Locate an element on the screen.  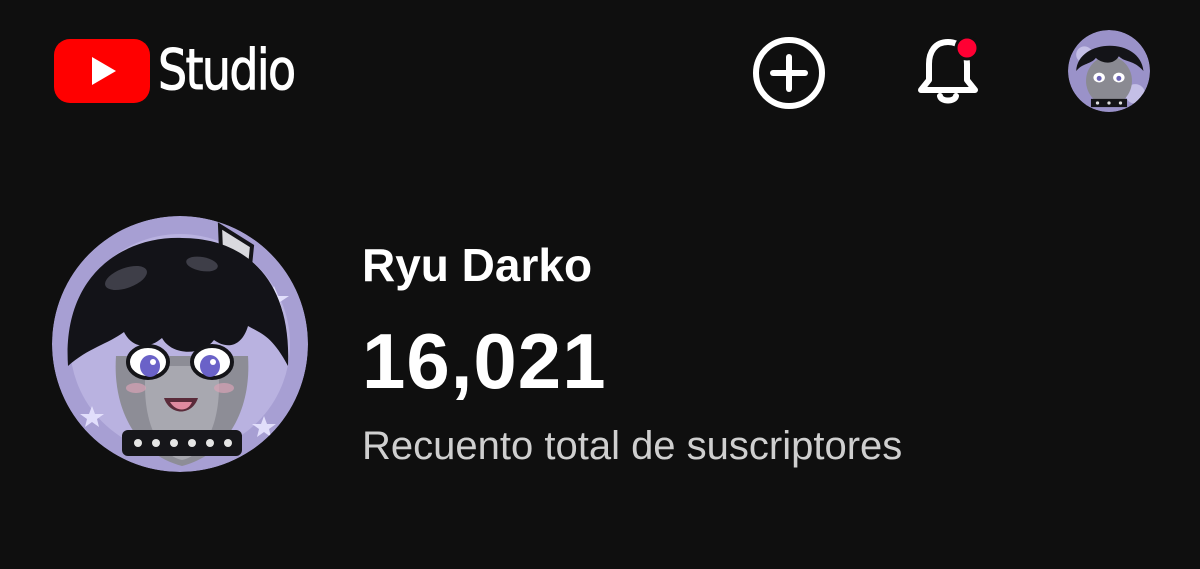
youtube-play-icon is located at coordinates (102, 71).